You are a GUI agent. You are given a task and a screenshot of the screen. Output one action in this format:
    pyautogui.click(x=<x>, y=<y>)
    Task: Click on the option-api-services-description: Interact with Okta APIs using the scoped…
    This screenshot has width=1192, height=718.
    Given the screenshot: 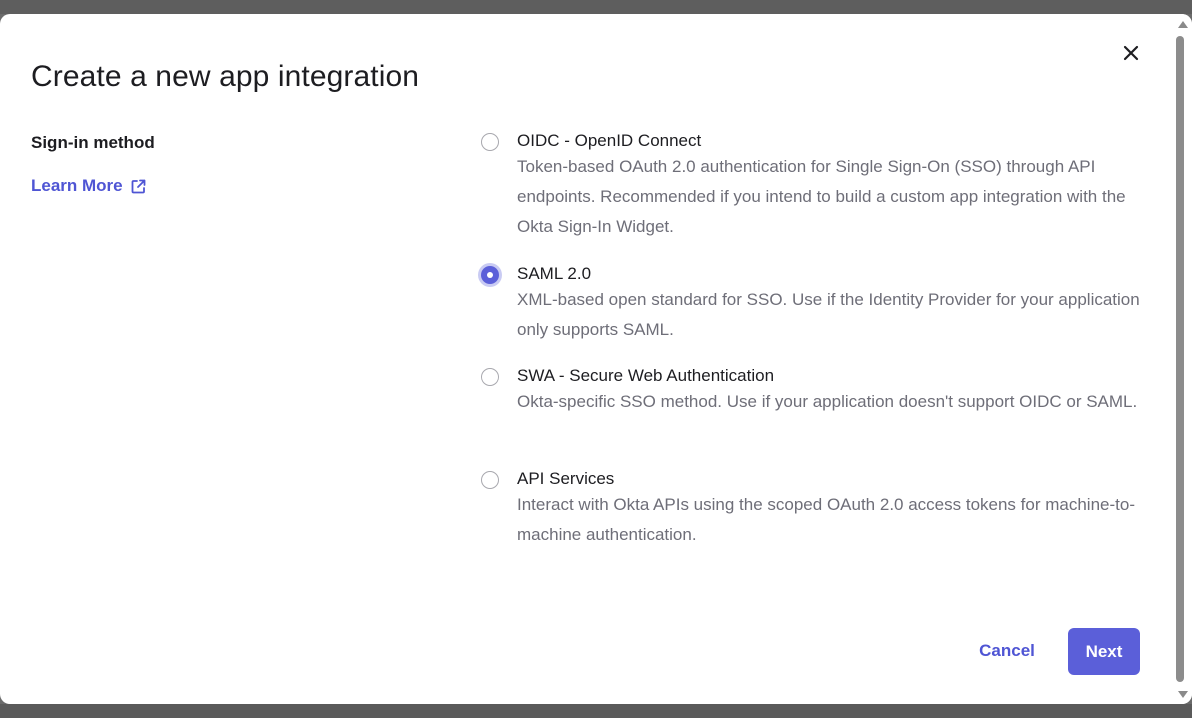 What is the action you would take?
    pyautogui.click(x=826, y=519)
    